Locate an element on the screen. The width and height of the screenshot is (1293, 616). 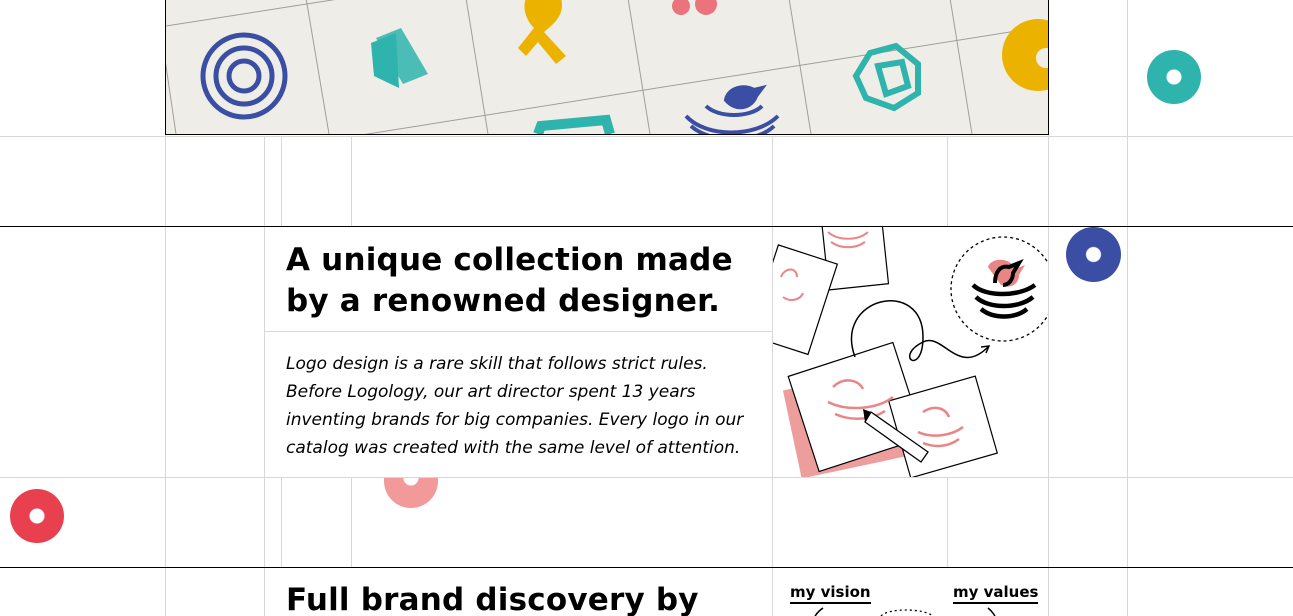
folded-paper-logo-icon is located at coordinates (399, 58).